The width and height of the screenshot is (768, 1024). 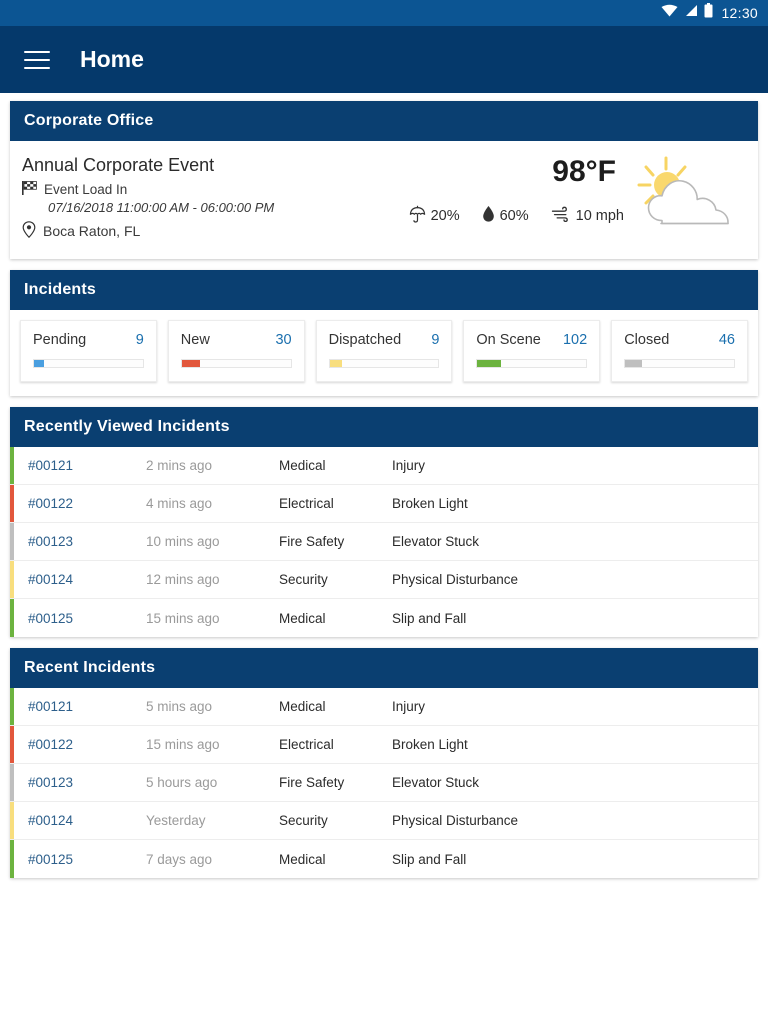 What do you see at coordinates (384, 466) in the screenshot?
I see `table-row: #00121 2 mins ago Medical Injury` at bounding box center [384, 466].